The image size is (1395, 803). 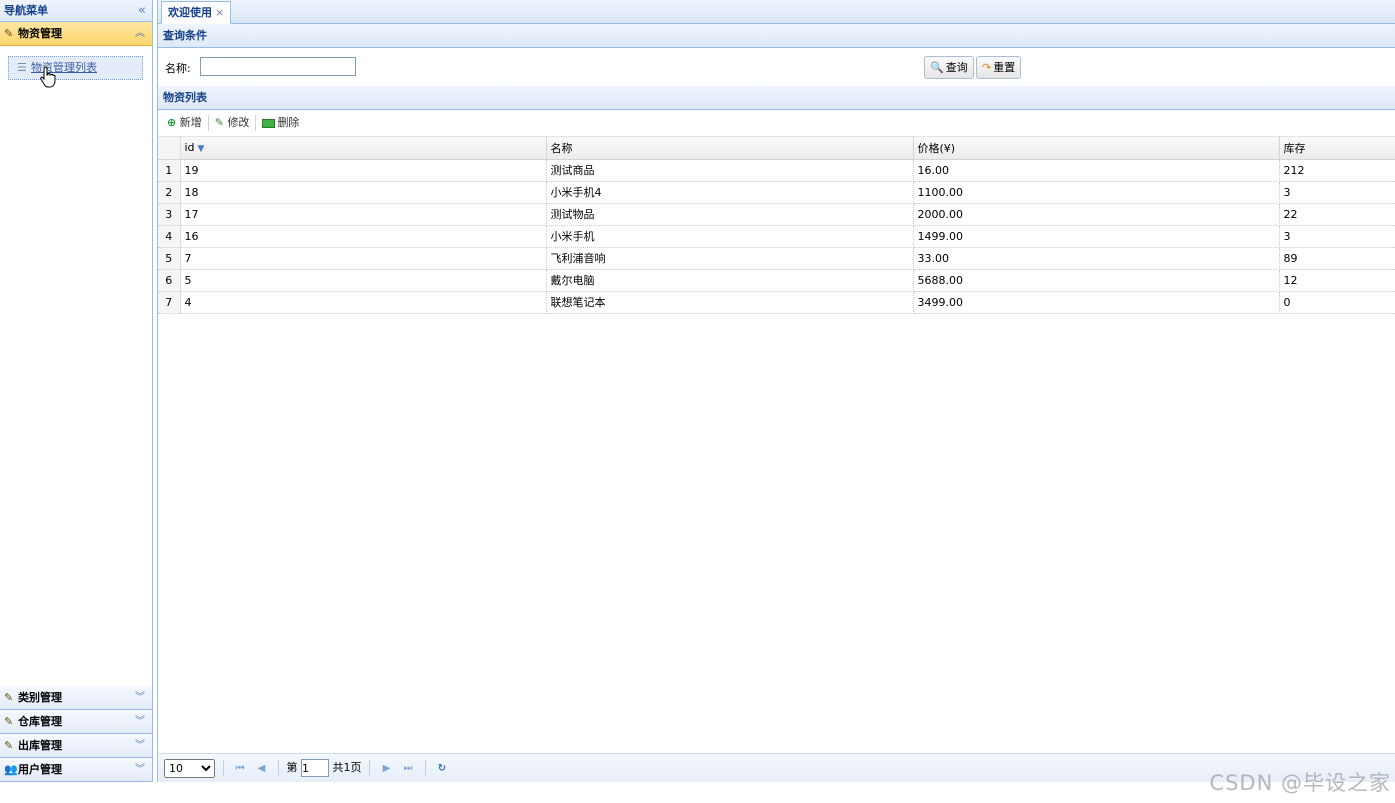 What do you see at coordinates (363, 258) in the screenshot?
I see `cell-id: 7` at bounding box center [363, 258].